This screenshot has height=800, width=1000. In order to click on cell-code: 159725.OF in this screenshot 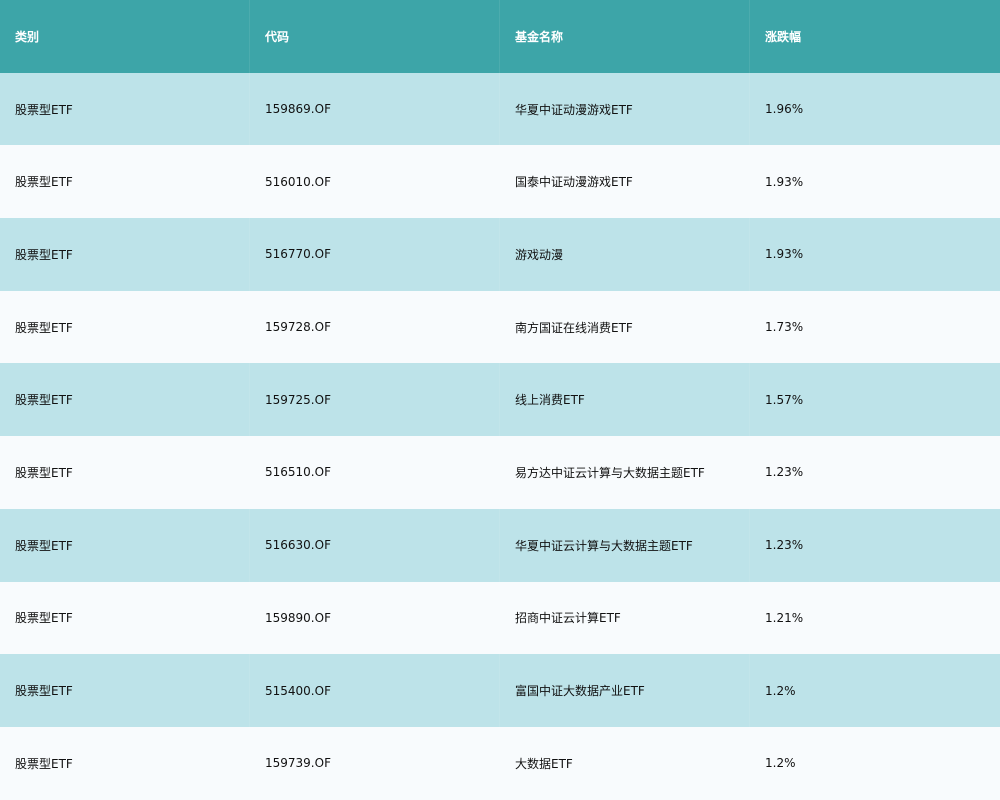, I will do `click(375, 400)`.